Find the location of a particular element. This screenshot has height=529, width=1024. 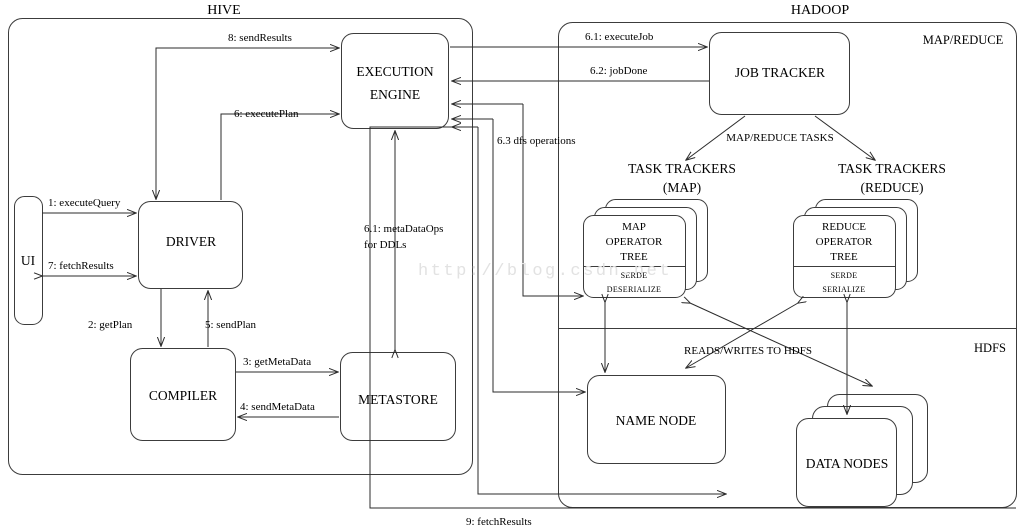

task-trackers-reduce-label-2: (REDUCE) is located at coordinates (892, 187).